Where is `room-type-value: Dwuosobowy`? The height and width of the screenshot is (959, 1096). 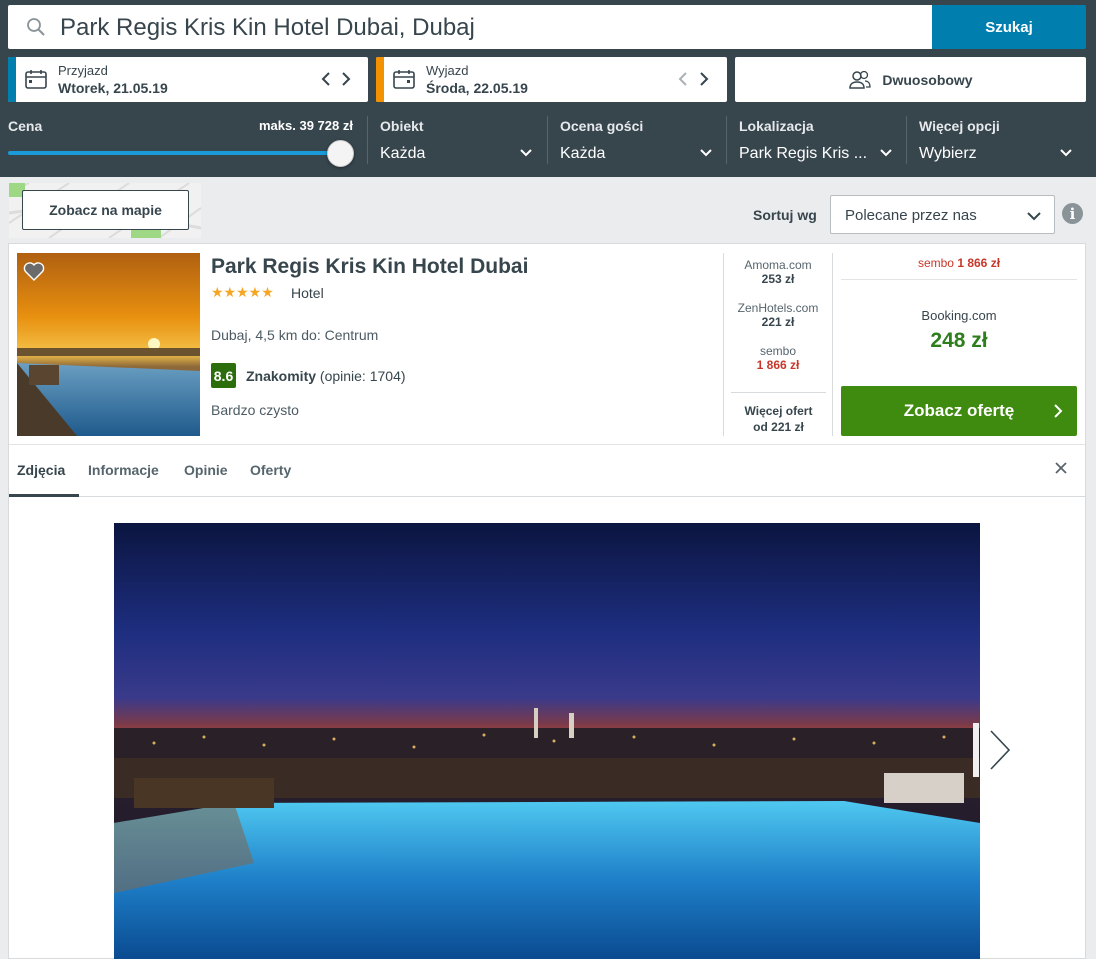 room-type-value: Dwuosobowy is located at coordinates (927, 79).